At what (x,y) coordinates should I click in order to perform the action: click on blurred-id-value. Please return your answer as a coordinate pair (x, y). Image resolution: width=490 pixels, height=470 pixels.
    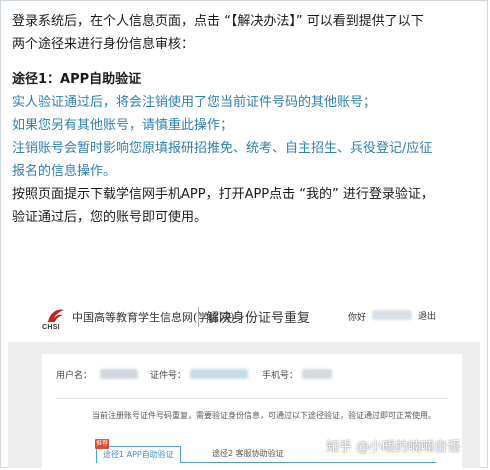
    Looking at the image, I should click on (219, 374).